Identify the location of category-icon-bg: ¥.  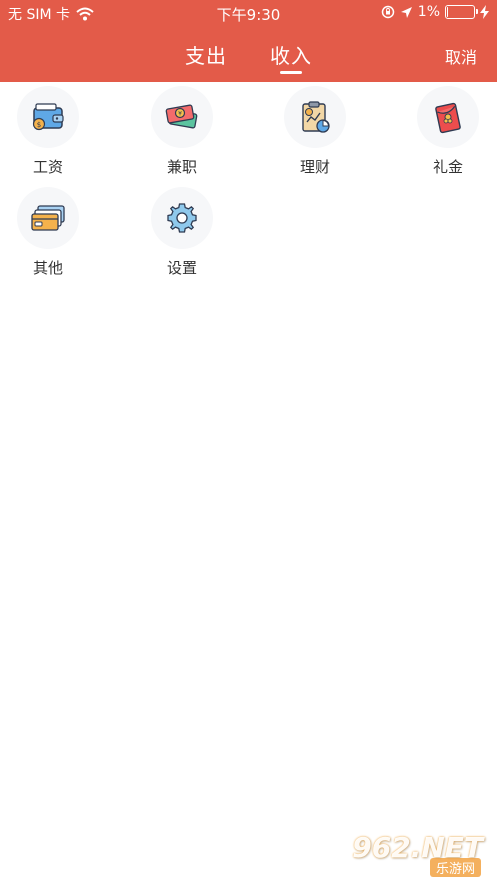
(182, 117).